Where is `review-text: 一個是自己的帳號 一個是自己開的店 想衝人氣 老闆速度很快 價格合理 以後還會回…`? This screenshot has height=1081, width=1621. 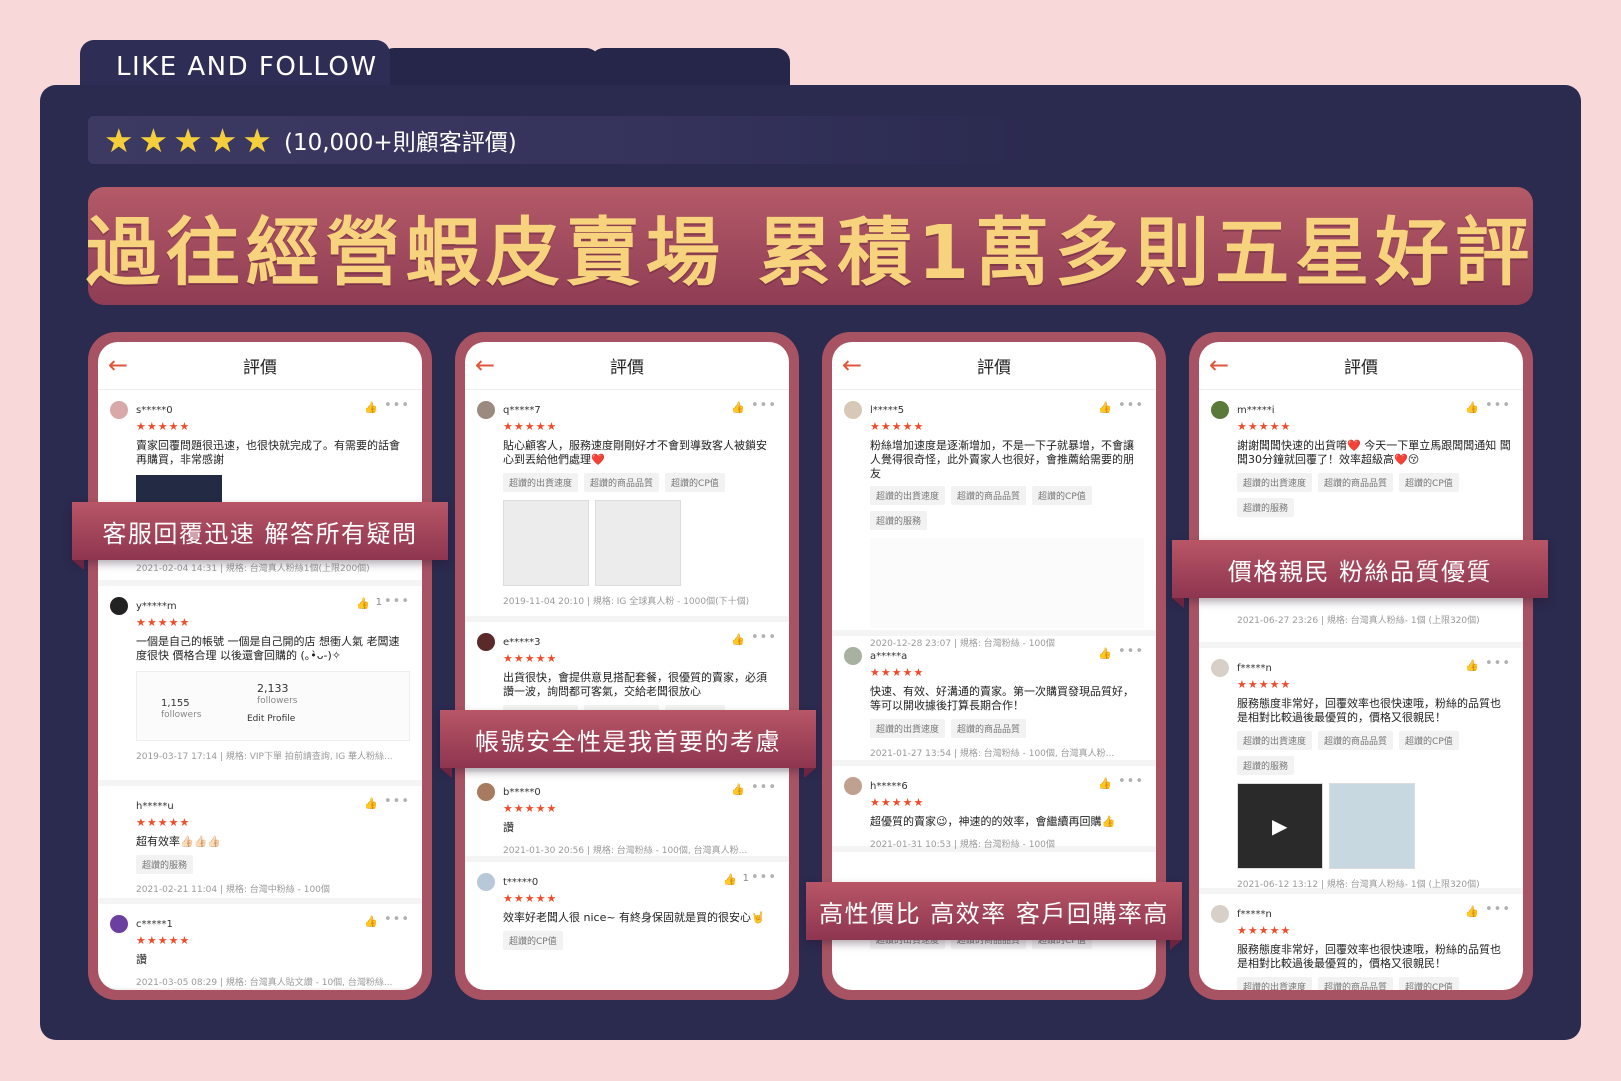
review-text: 一個是自己的帳號 一個是自己開的店 想衝人氣 老闆速度很快 價格合理 以後還會回… is located at coordinates (268, 648).